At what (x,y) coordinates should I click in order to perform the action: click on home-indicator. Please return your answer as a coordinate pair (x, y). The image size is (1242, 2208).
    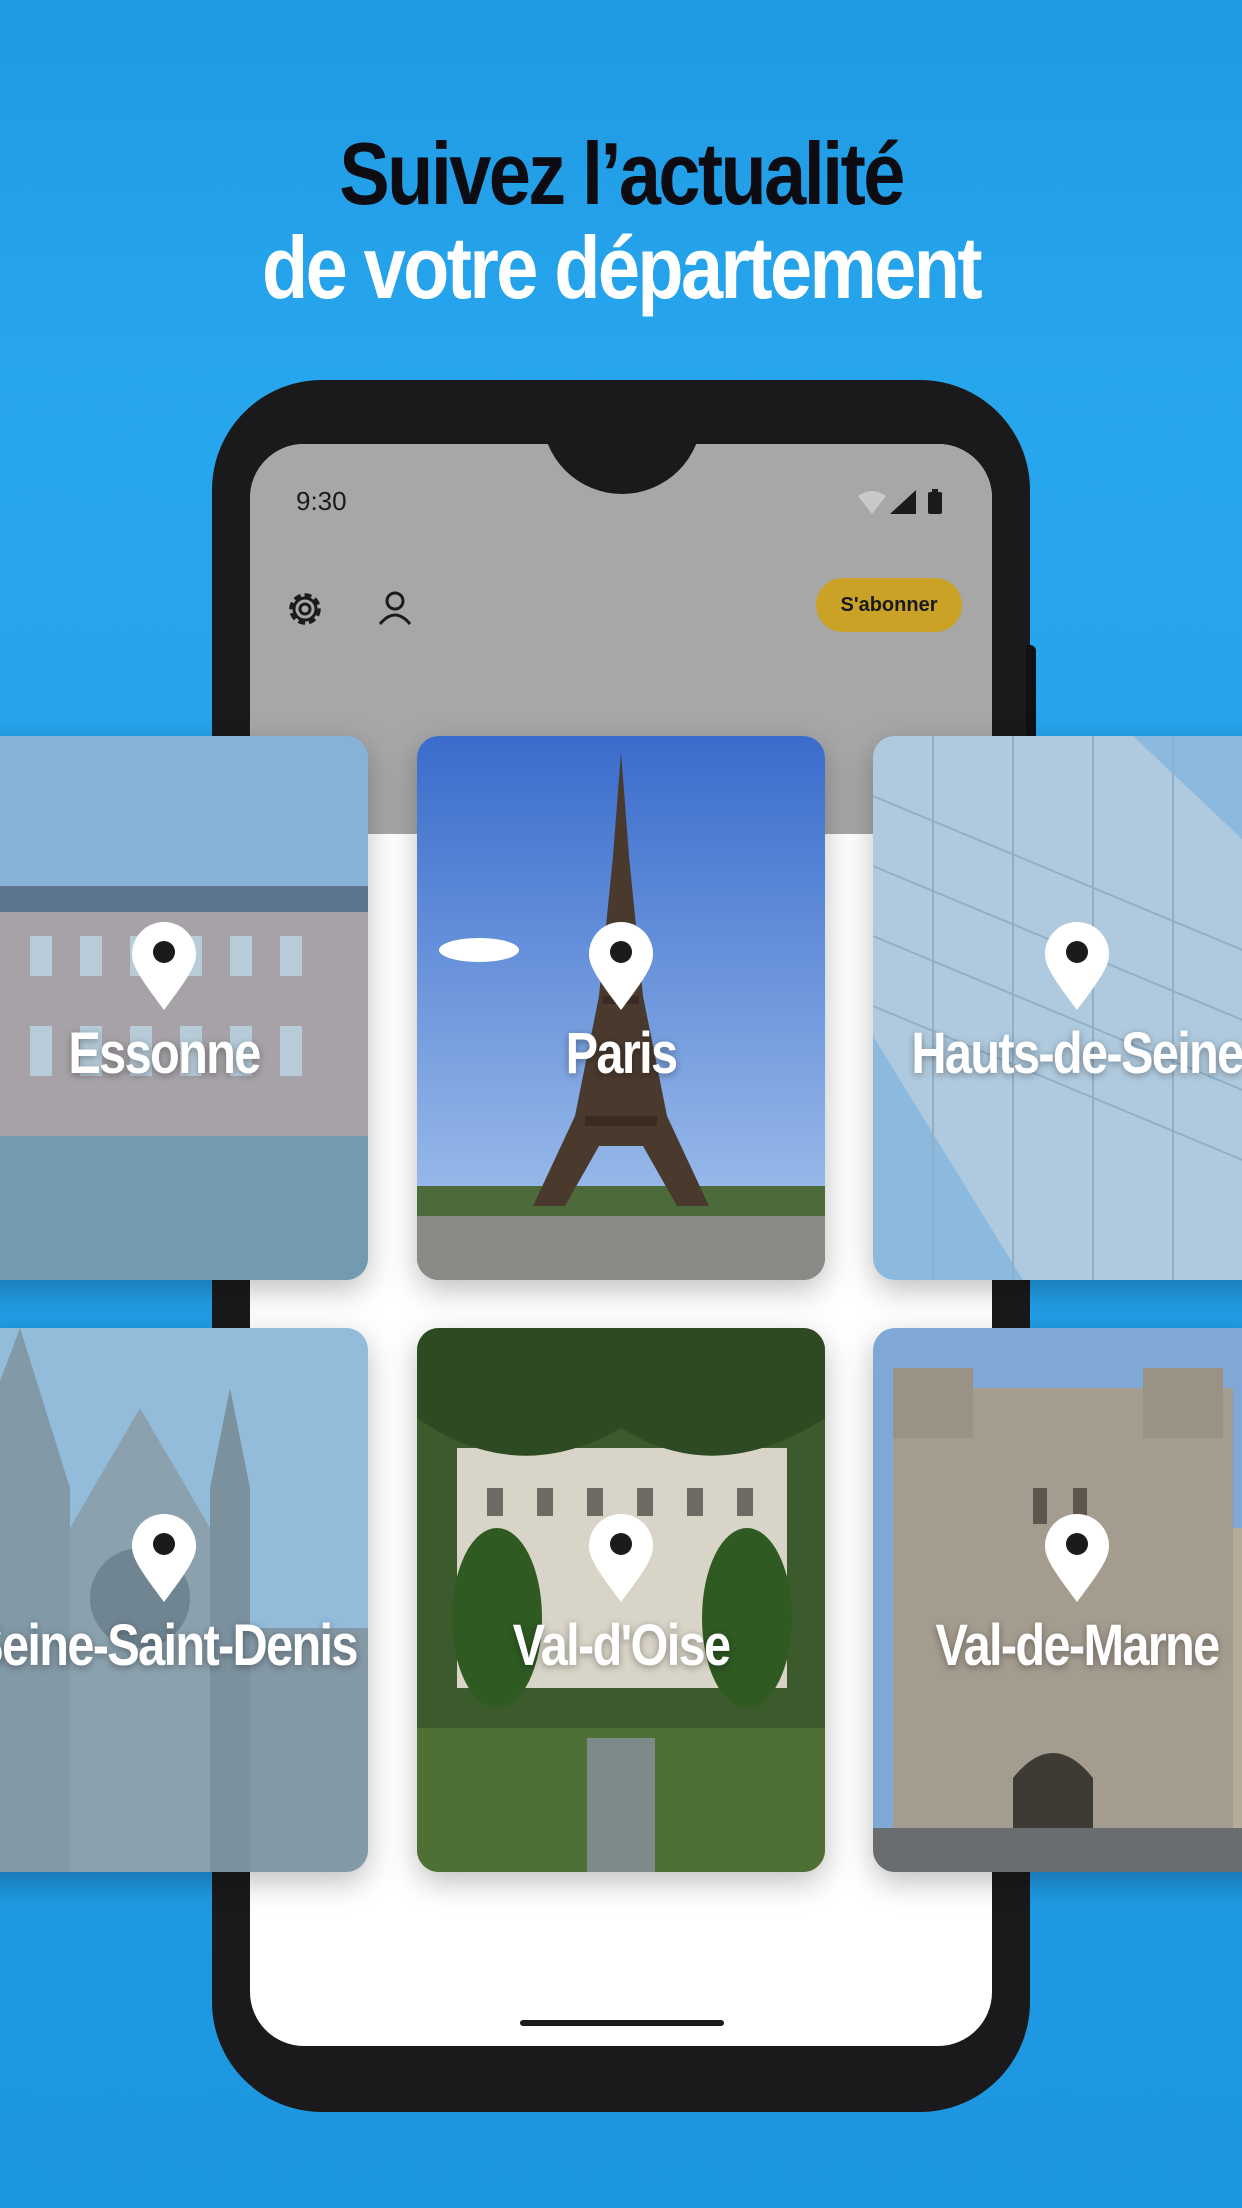
    Looking at the image, I should click on (622, 2023).